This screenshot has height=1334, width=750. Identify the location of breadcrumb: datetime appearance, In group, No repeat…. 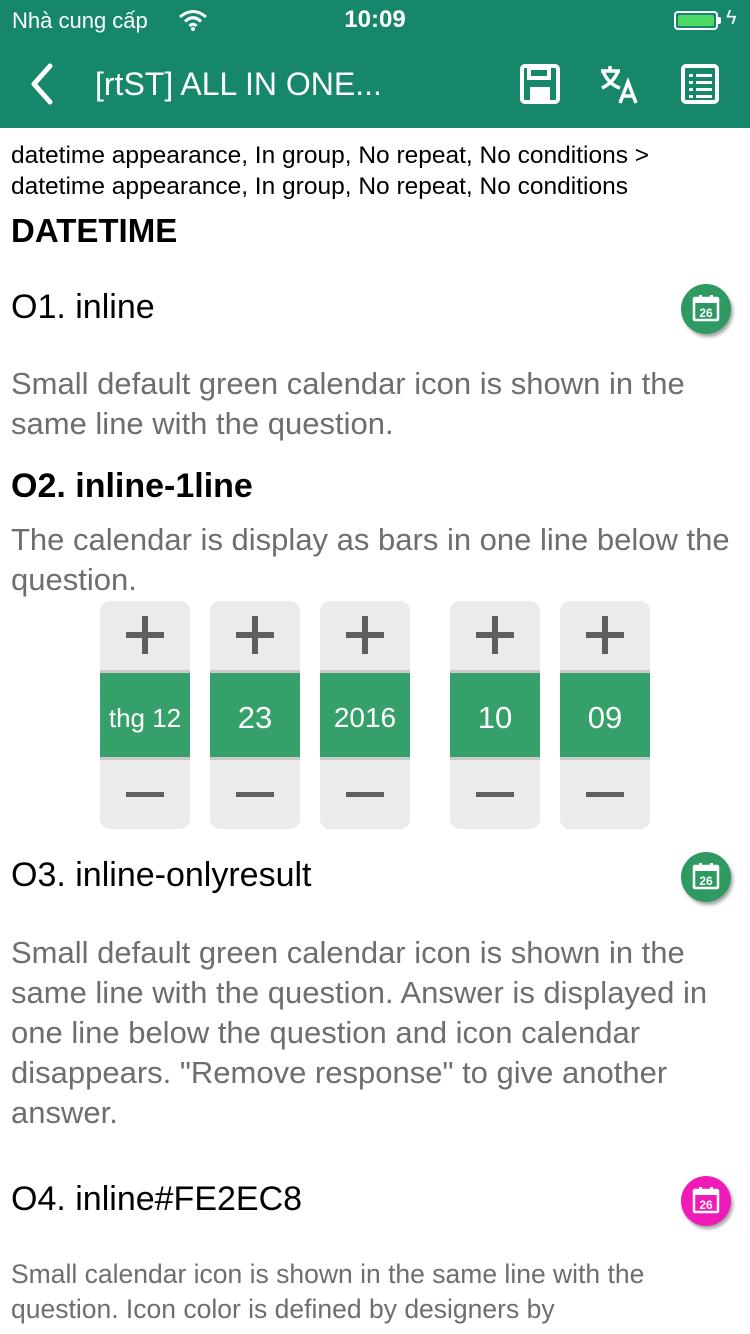
(330, 171).